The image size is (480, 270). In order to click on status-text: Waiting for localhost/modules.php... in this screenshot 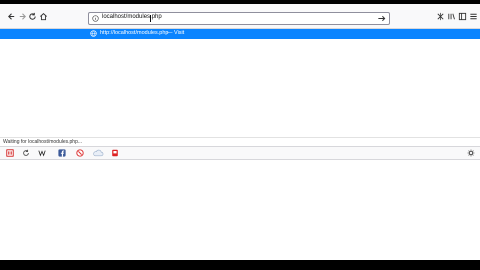, I will do `click(43, 142)`.